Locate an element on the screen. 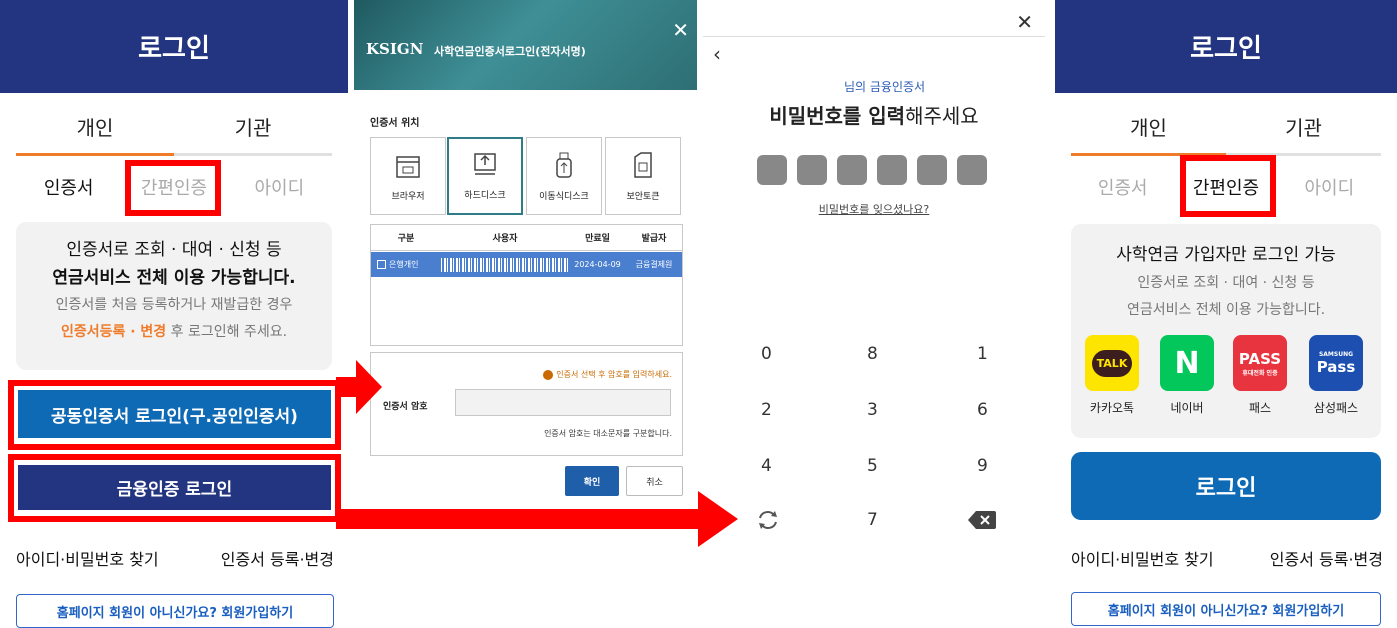  masked-user-name is located at coordinates (505, 264).